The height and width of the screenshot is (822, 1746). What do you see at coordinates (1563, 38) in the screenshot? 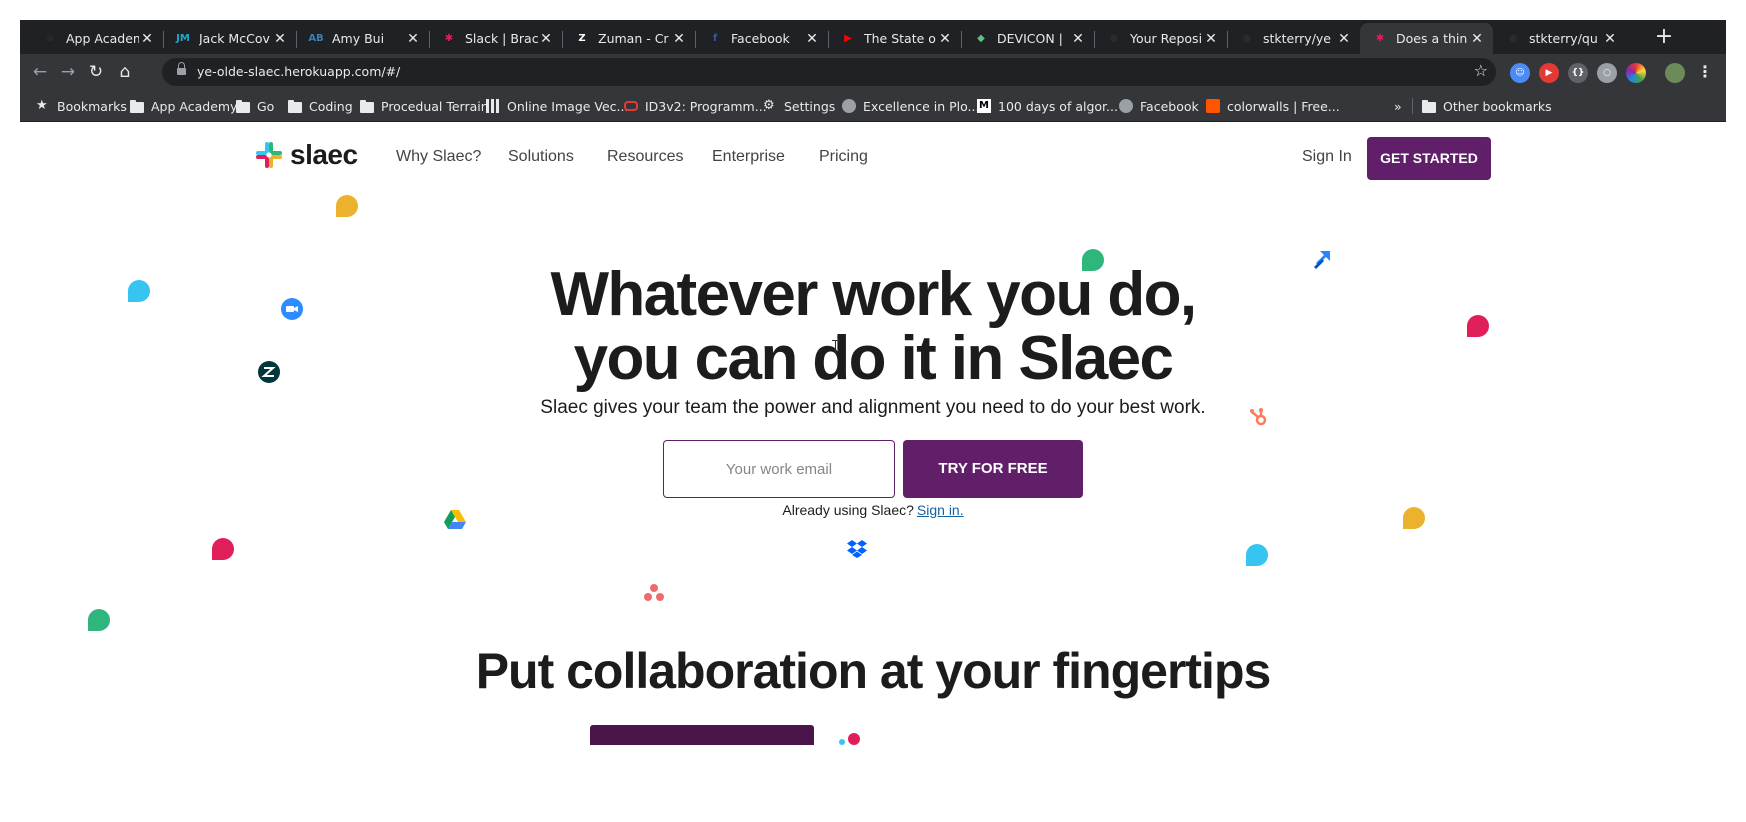
I see `tab-title: stkterry/qu` at bounding box center [1563, 38].